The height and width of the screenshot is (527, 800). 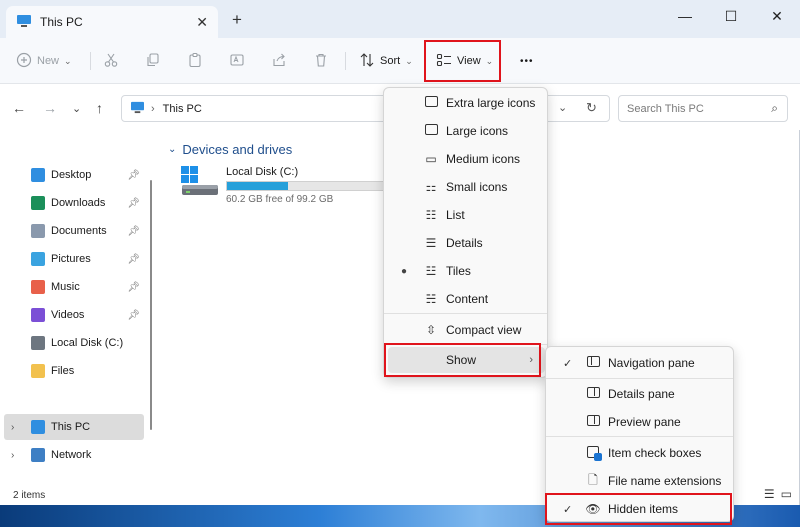 What do you see at coordinates (685, 16) in the screenshot?
I see `minimize-button: —` at bounding box center [685, 16].